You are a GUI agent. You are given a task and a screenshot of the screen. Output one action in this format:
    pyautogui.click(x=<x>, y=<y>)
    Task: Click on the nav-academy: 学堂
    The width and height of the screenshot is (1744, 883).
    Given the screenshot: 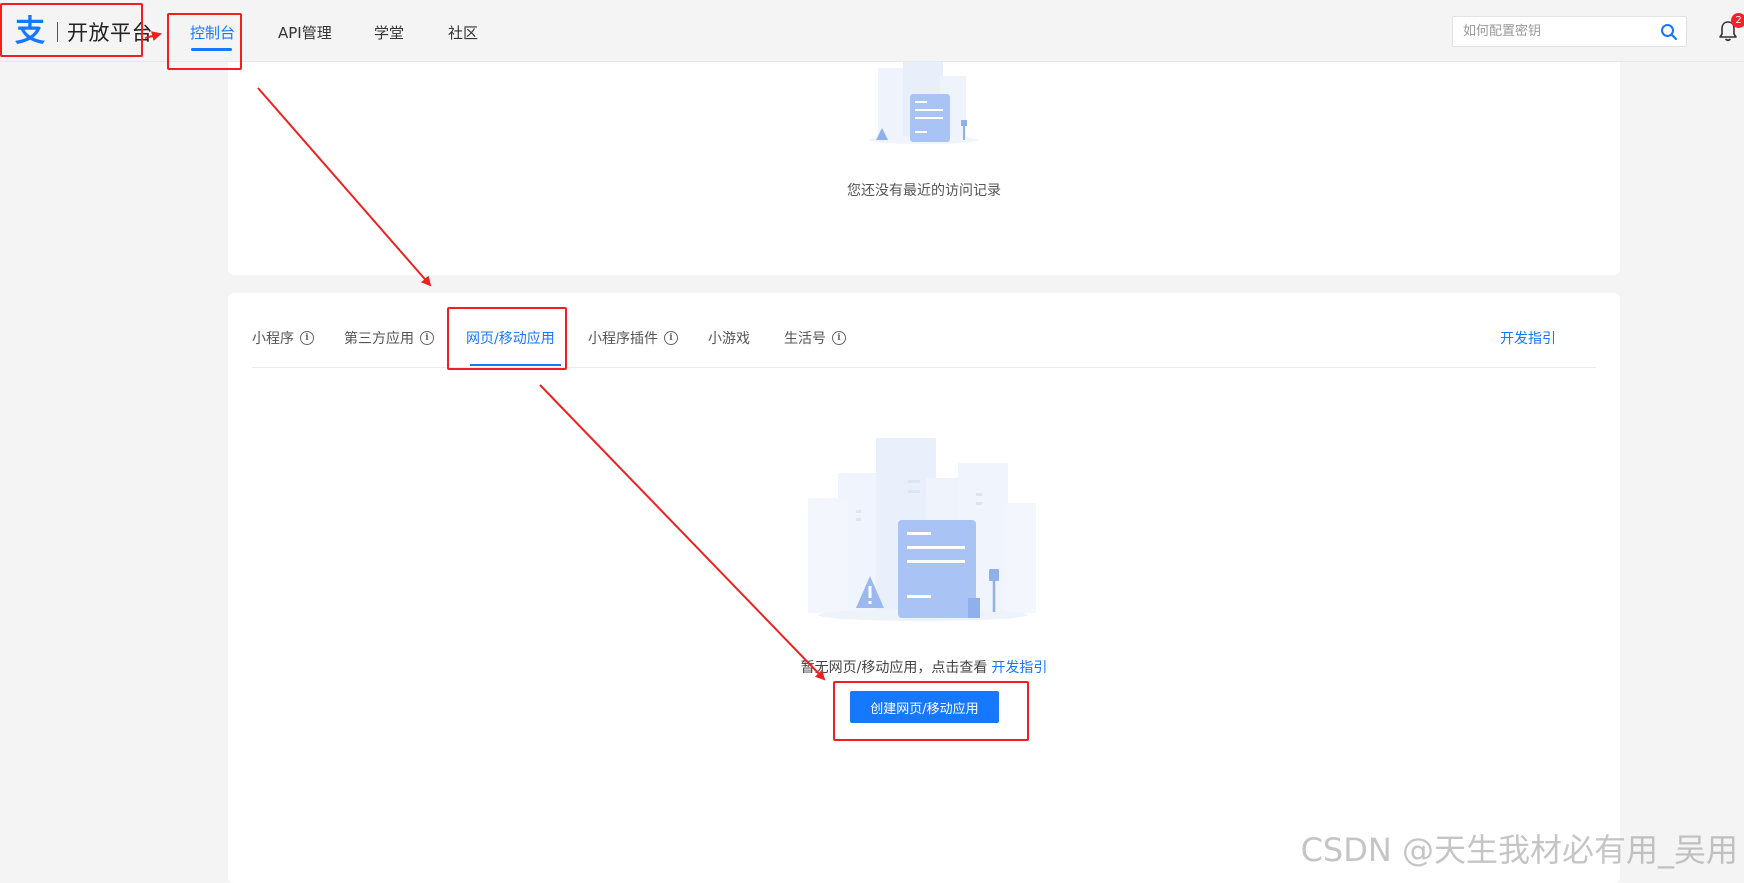 What is the action you would take?
    pyautogui.click(x=389, y=32)
    